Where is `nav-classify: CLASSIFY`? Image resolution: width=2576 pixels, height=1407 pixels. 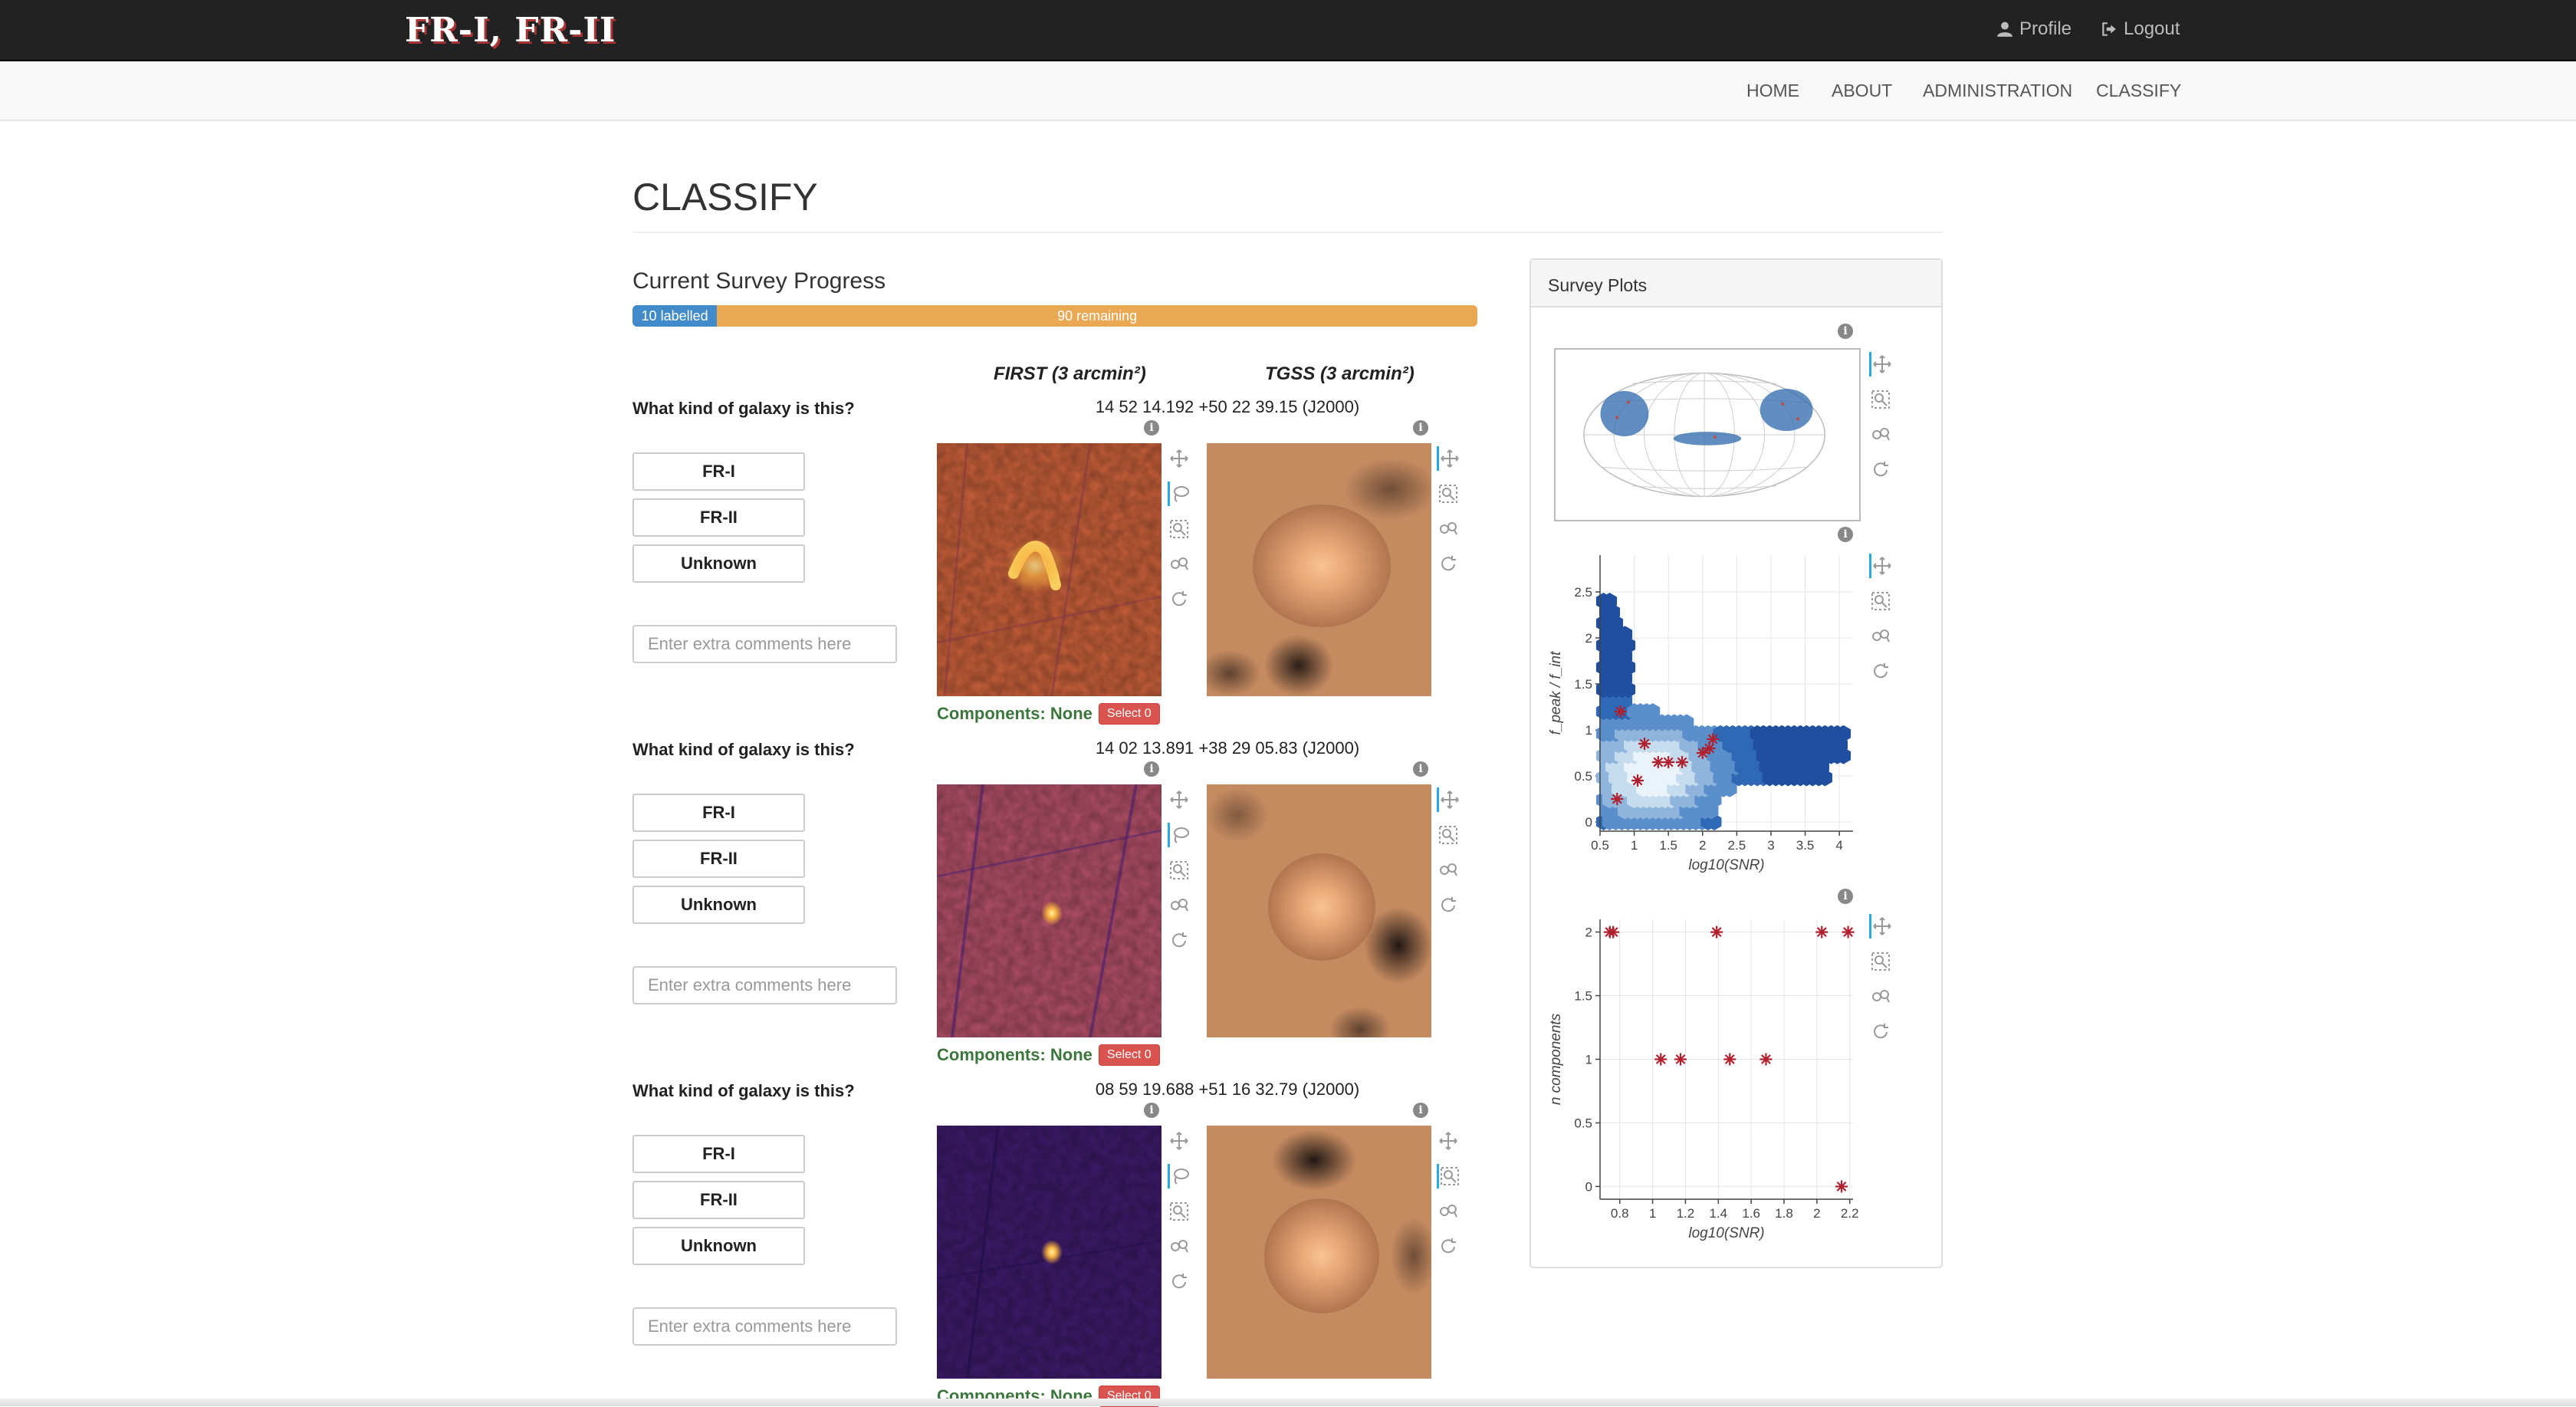 nav-classify: CLASSIFY is located at coordinates (2138, 91).